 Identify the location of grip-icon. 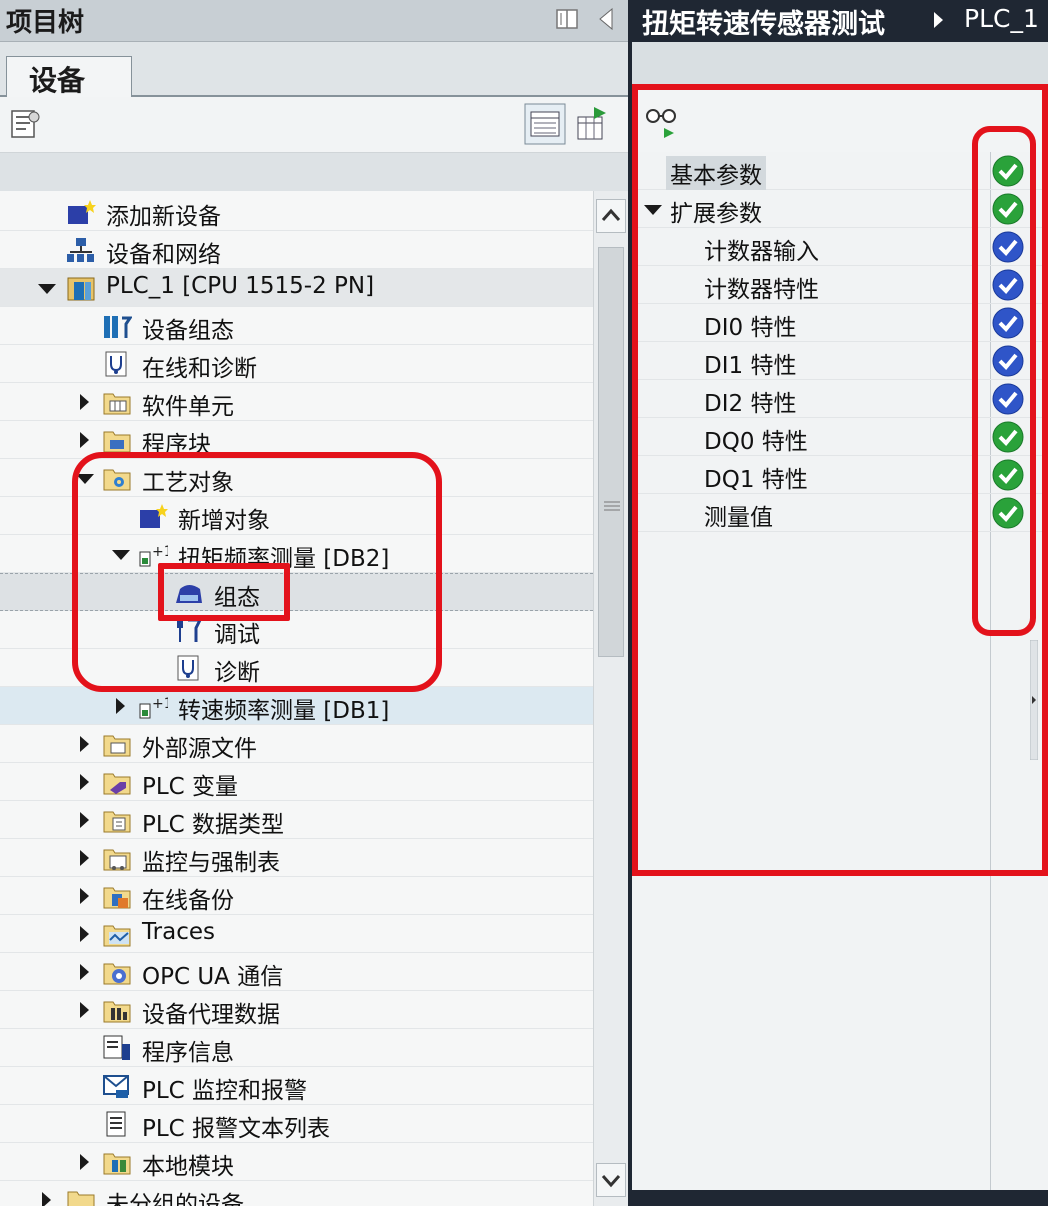
(612, 506).